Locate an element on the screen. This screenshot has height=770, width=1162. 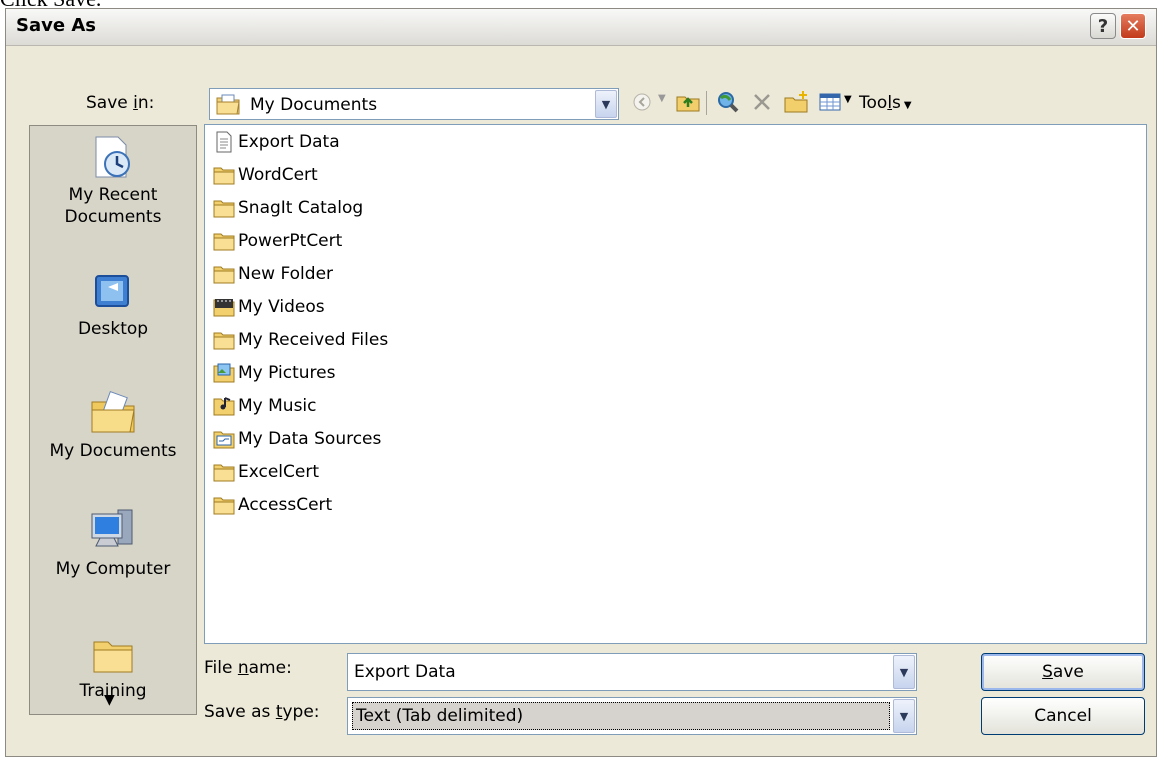
list-item: My Data Sources is located at coordinates (297, 439).